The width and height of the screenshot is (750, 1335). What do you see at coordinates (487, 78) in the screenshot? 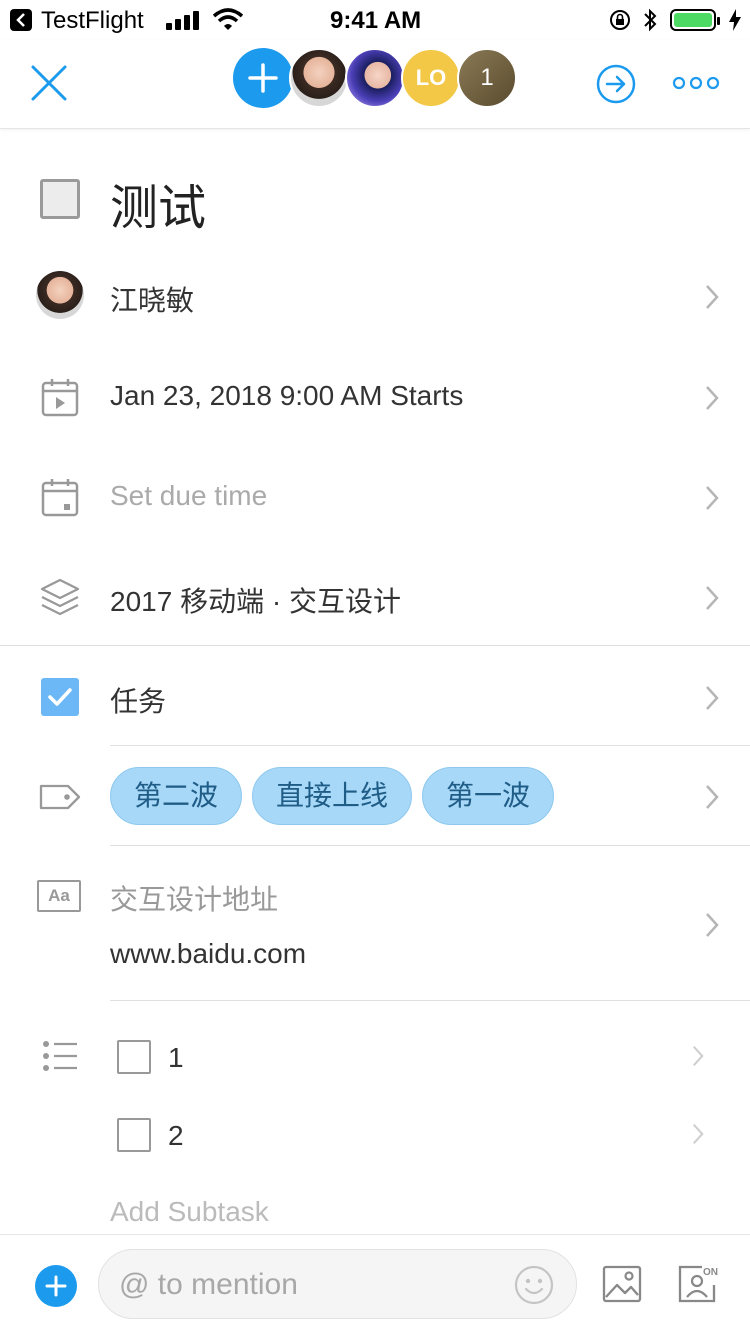
I see `member-avatar-count: 1` at bounding box center [487, 78].